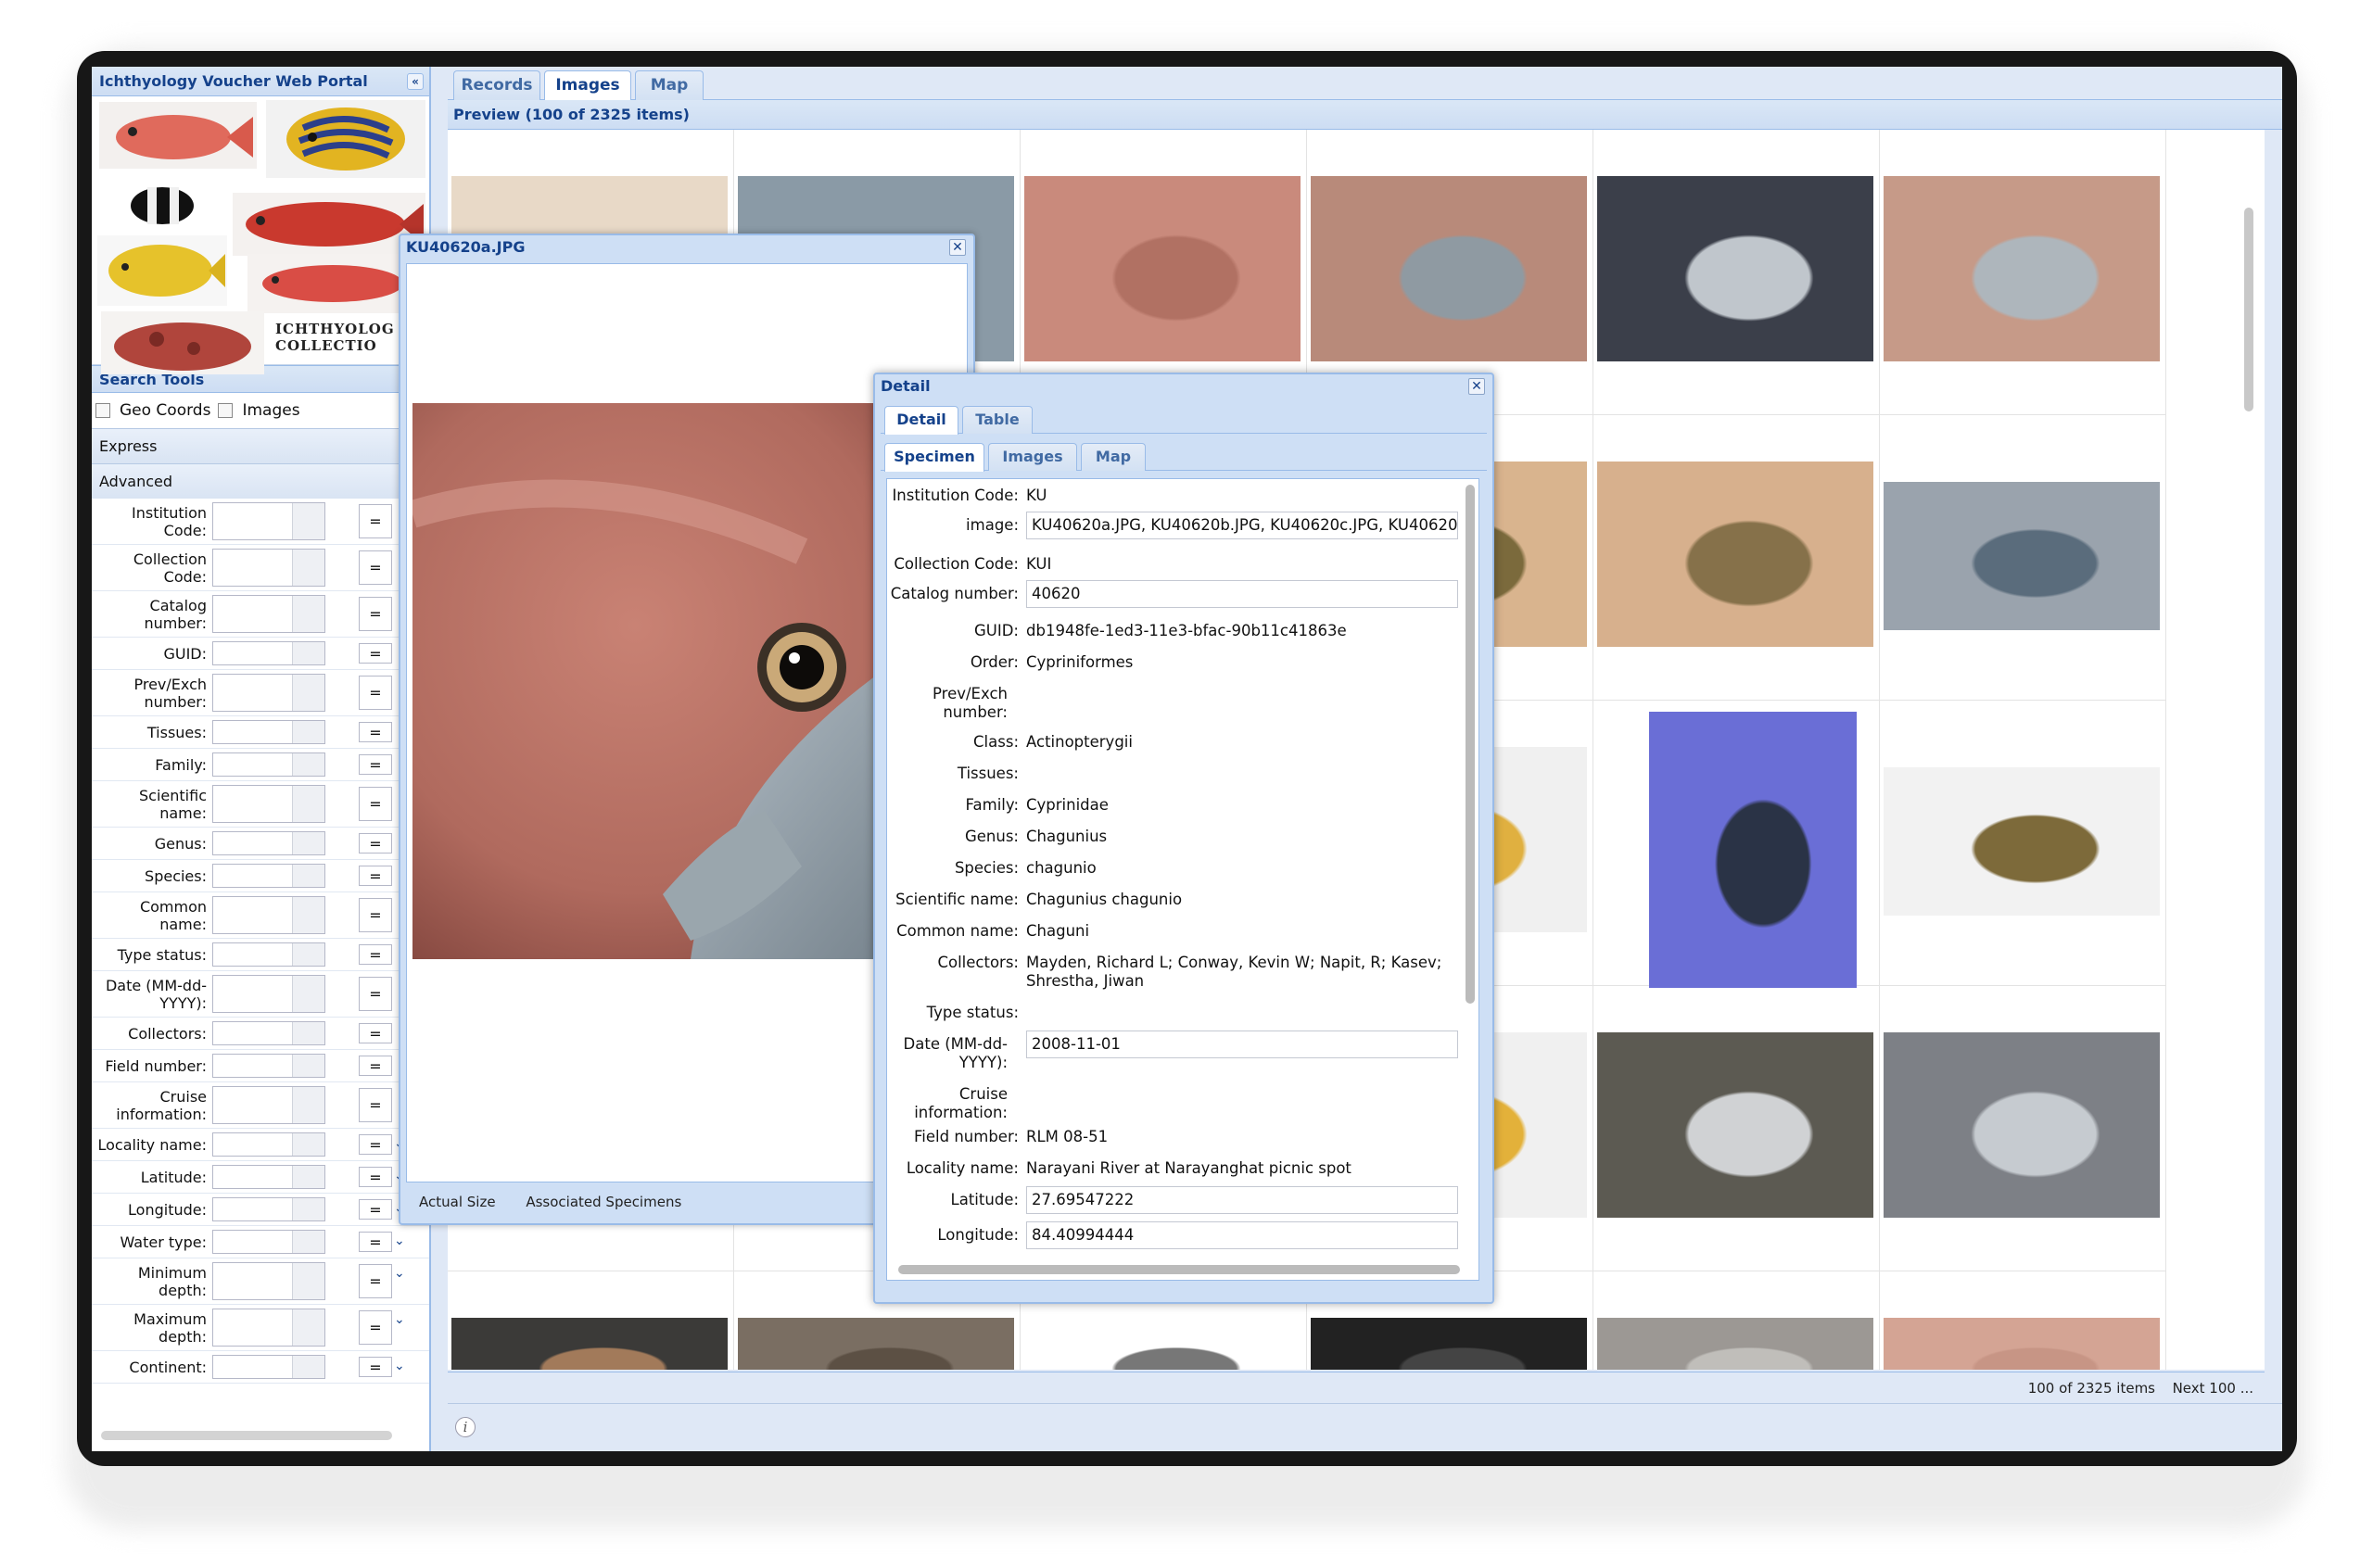 The image size is (2373, 1568). Describe the element at coordinates (162, 1105) in the screenshot. I see `search-field-label: Cruise information:` at that location.